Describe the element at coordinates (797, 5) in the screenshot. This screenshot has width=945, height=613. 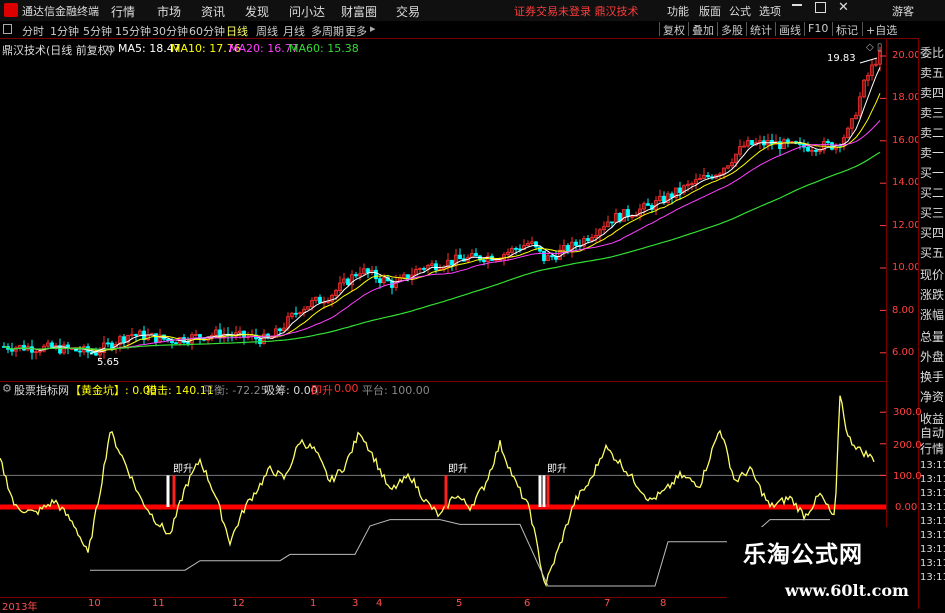
I see `minimize-icon` at that location.